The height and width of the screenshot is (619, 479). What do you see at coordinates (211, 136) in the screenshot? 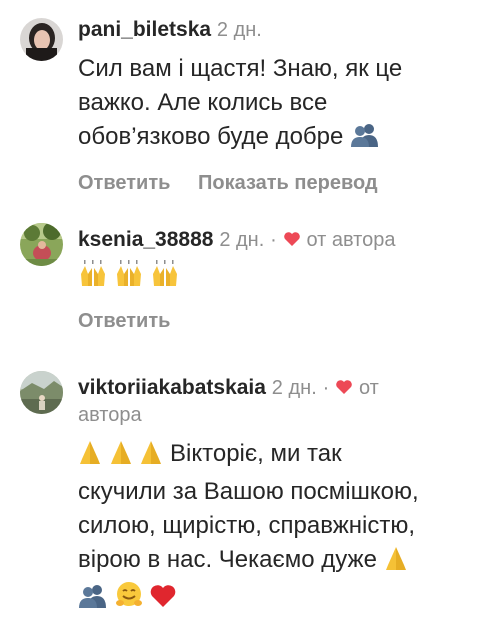
I see `comment-text-line: обов’язково буде добре` at bounding box center [211, 136].